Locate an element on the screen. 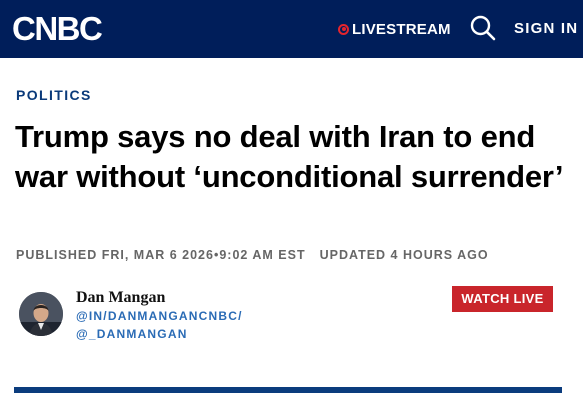 This screenshot has height=400, width=583. search-button is located at coordinates (483, 28).